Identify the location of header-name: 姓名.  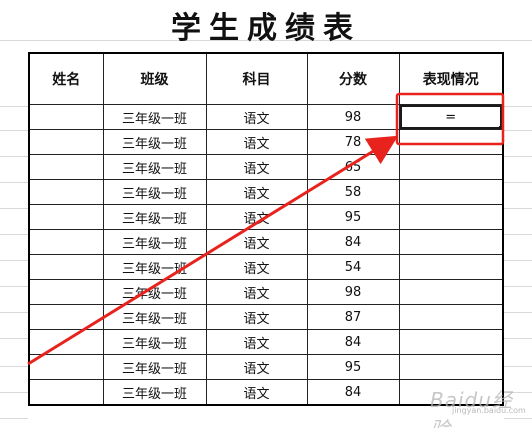
(66, 78).